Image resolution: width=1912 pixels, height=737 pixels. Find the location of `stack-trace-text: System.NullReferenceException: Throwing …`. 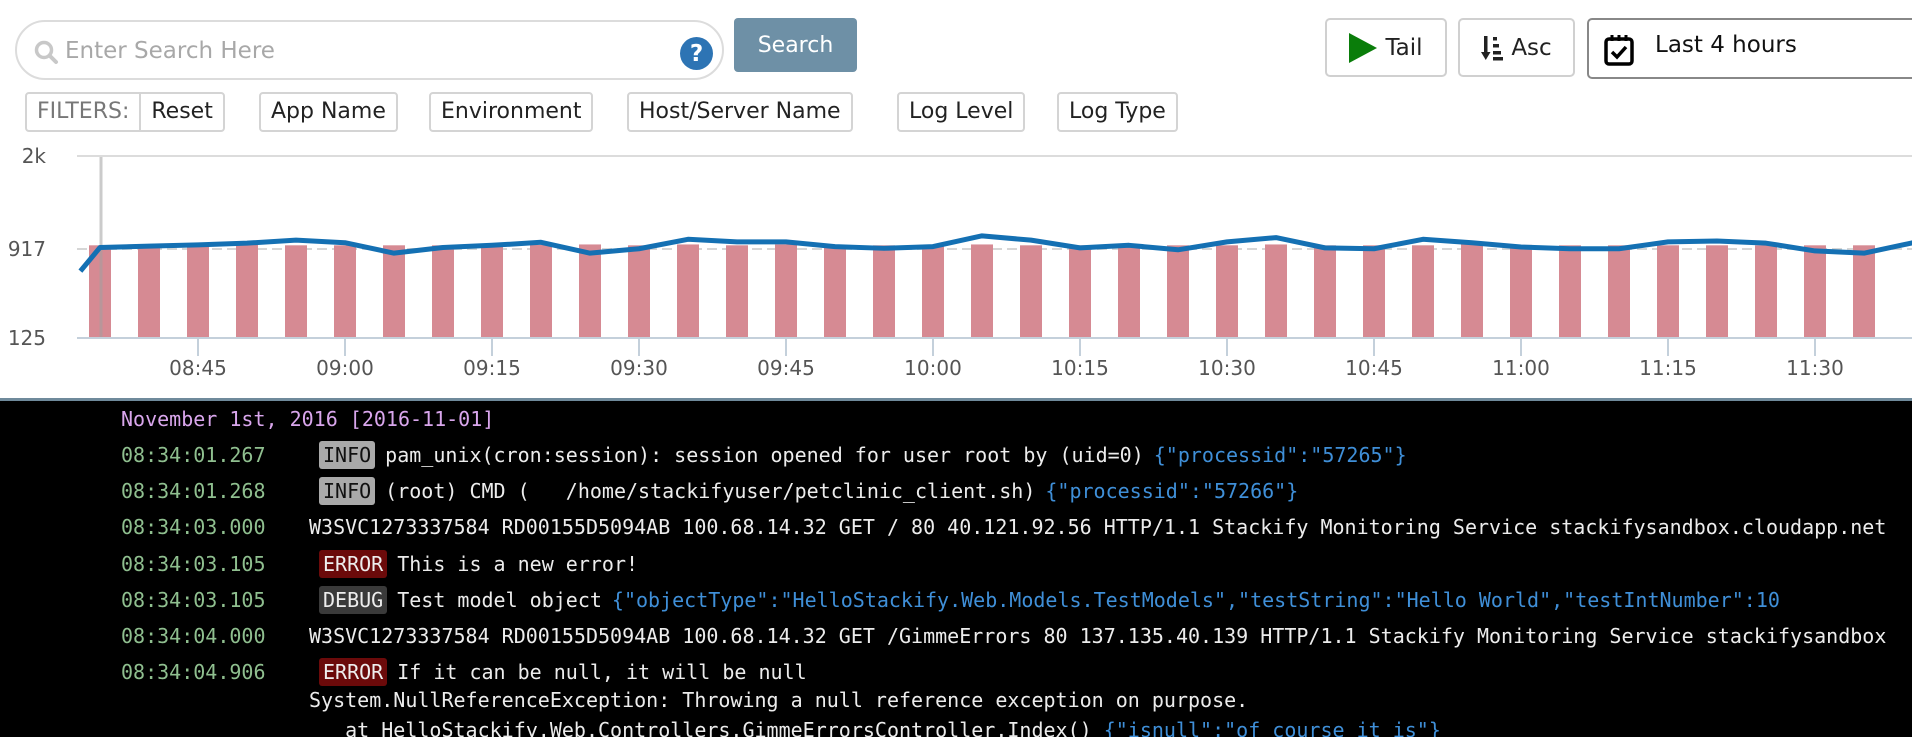

stack-trace-text: System.NullReferenceException: Throwing … is located at coordinates (779, 700).